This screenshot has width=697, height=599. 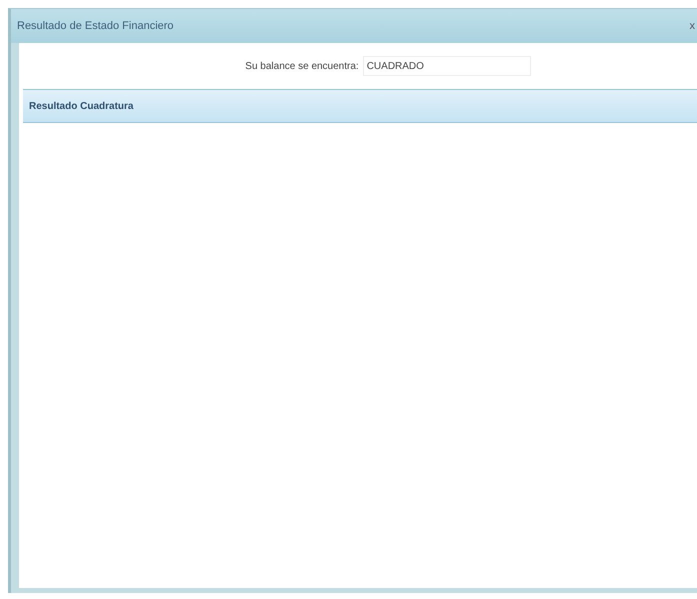 What do you see at coordinates (692, 26) in the screenshot?
I see `close-button: x` at bounding box center [692, 26].